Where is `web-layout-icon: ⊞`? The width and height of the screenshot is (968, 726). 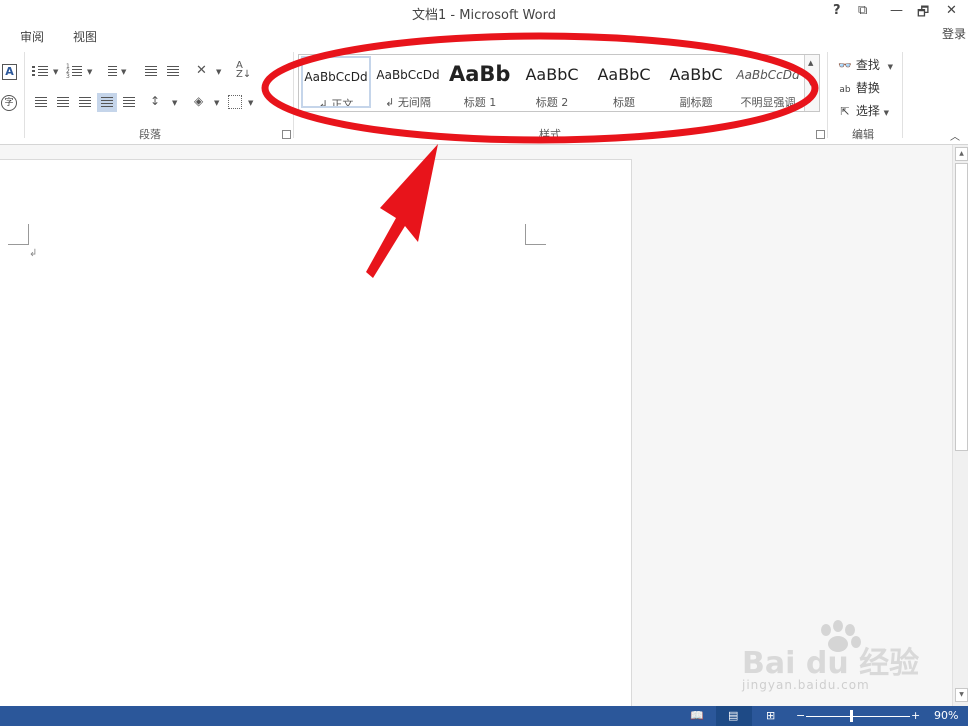 web-layout-icon: ⊞ is located at coordinates (770, 715).